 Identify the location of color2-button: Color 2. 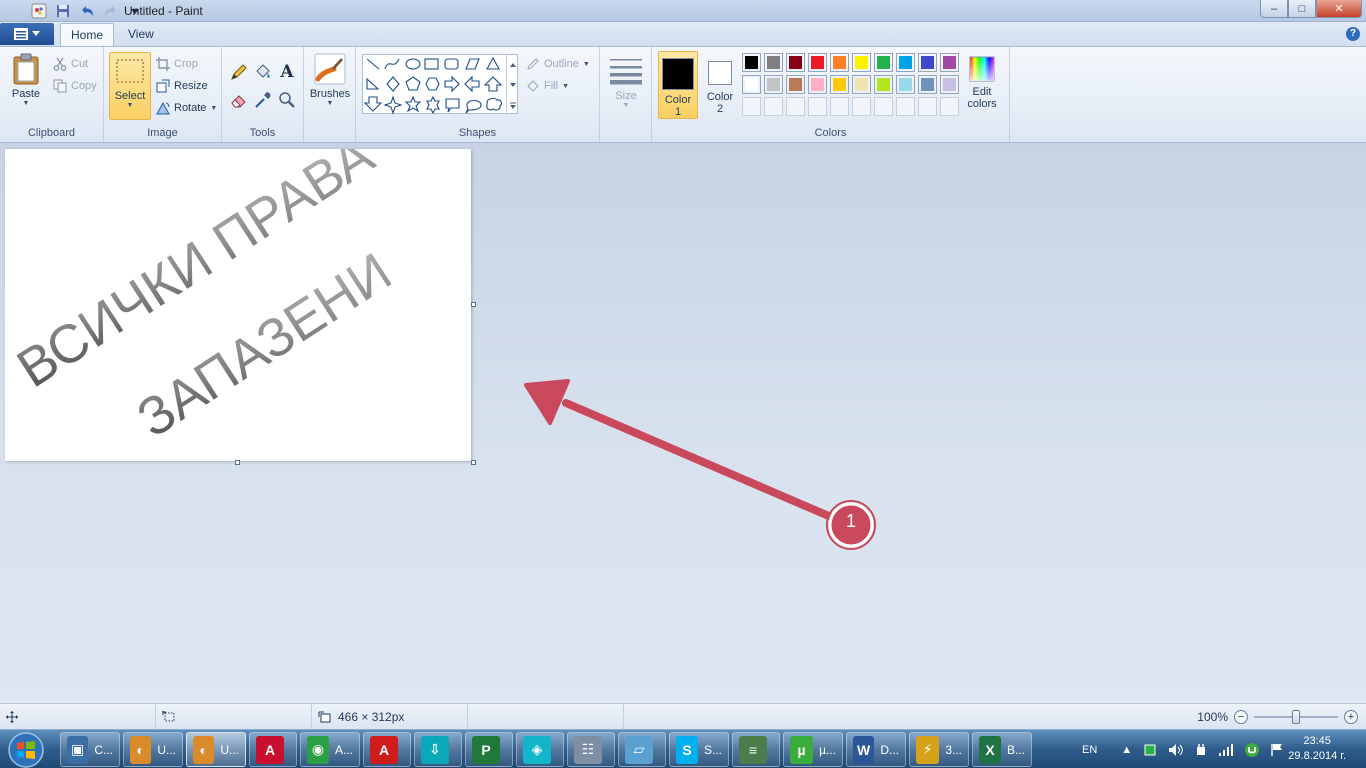
(720, 85).